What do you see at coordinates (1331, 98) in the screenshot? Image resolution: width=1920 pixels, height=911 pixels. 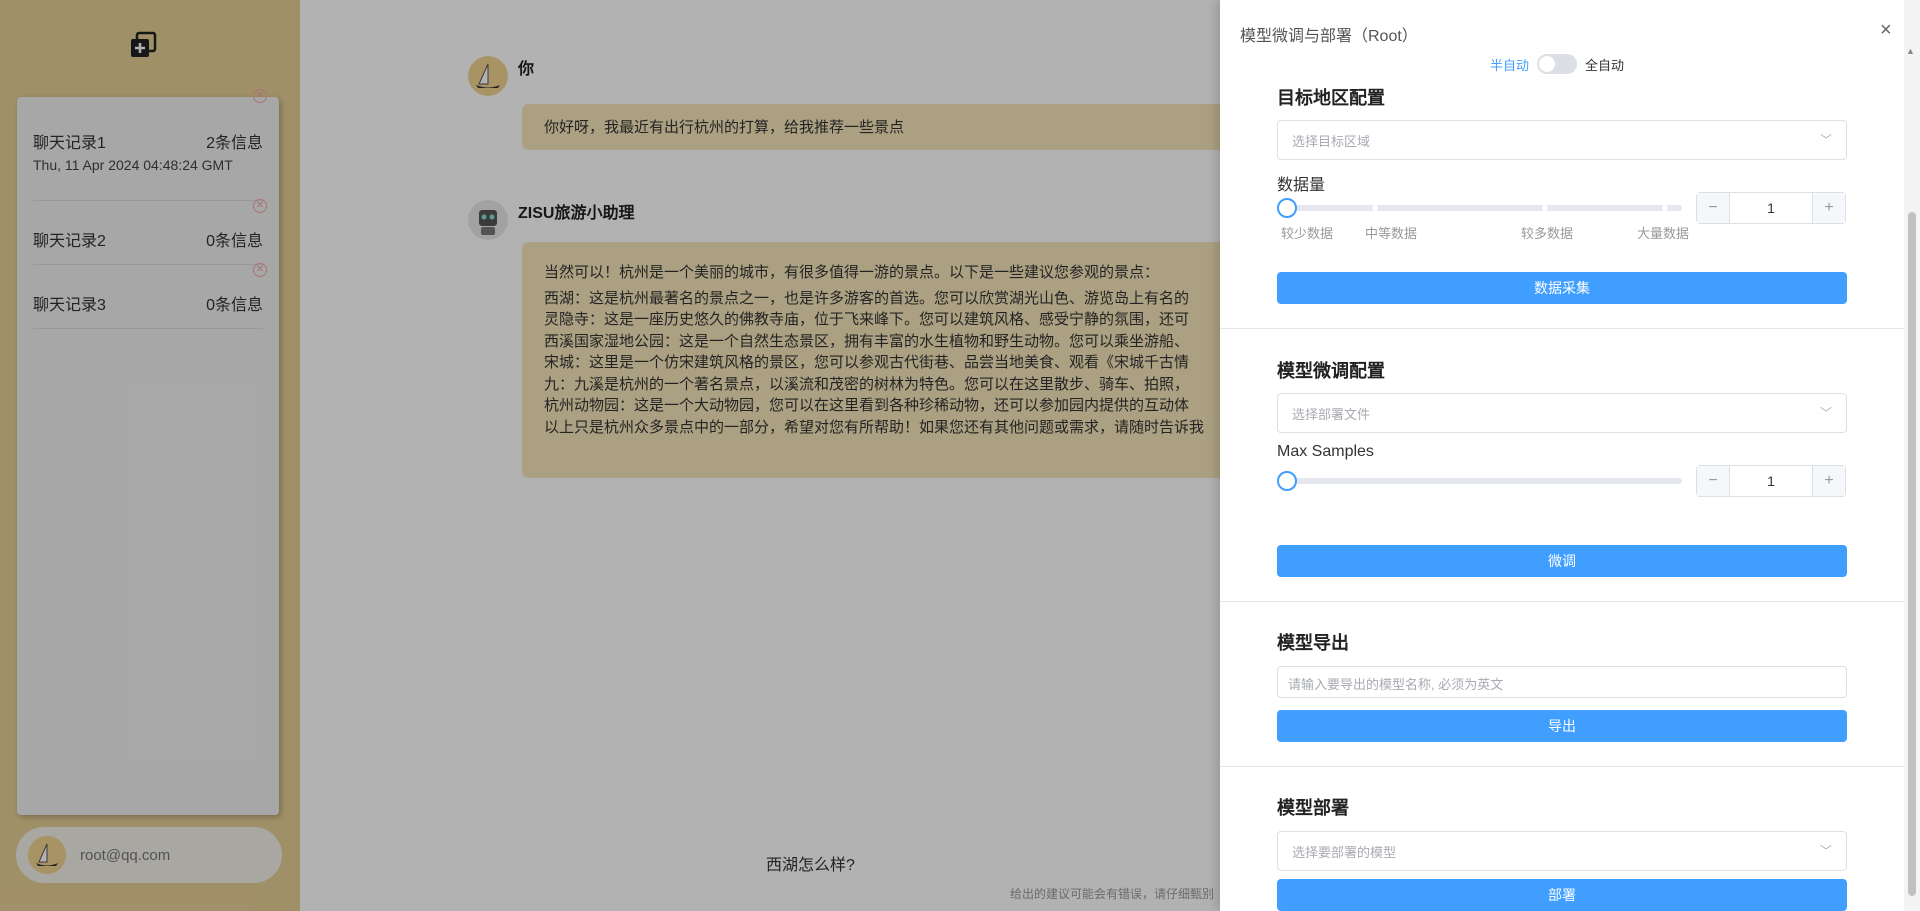 I see `region-section-title: 目标地区配置` at bounding box center [1331, 98].